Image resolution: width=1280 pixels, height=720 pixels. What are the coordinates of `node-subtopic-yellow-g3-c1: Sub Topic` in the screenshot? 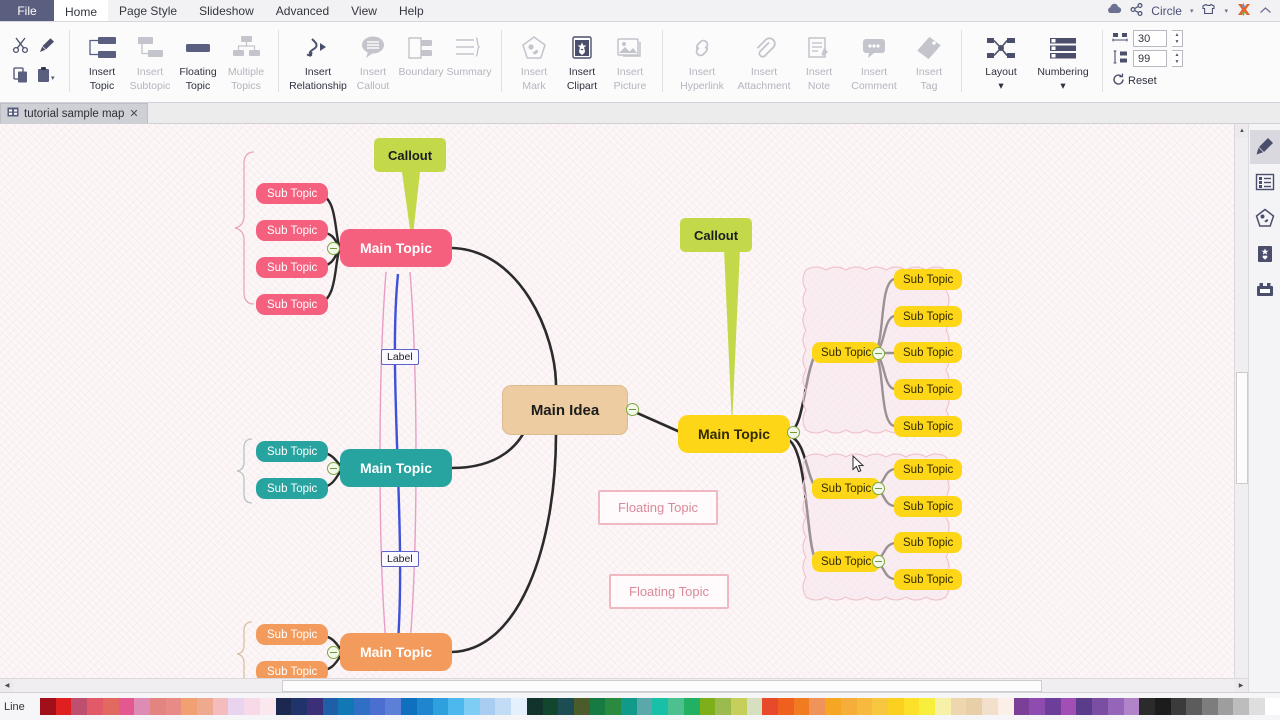 It's located at (928, 542).